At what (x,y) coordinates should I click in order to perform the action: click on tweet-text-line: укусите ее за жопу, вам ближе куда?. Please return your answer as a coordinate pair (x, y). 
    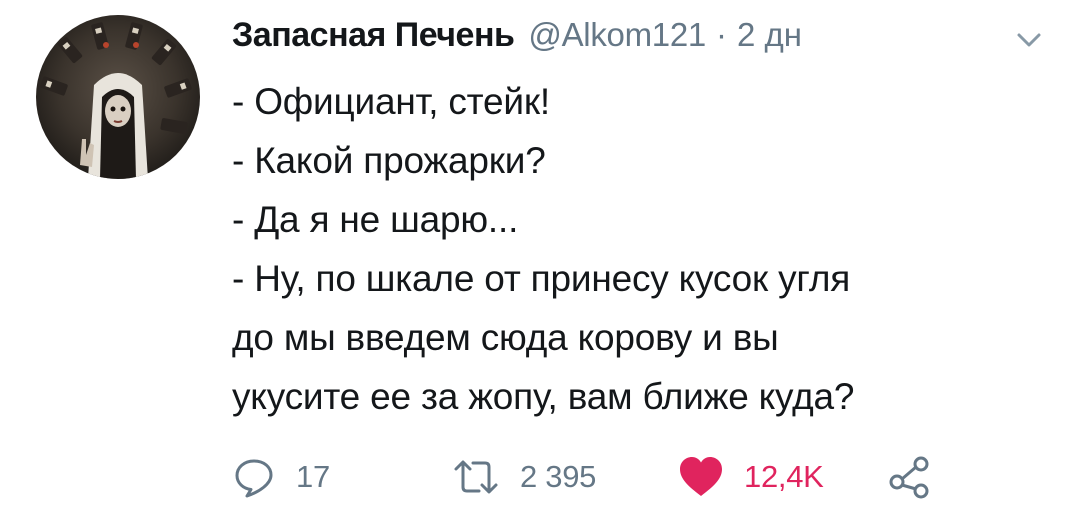
    Looking at the image, I should click on (543, 396).